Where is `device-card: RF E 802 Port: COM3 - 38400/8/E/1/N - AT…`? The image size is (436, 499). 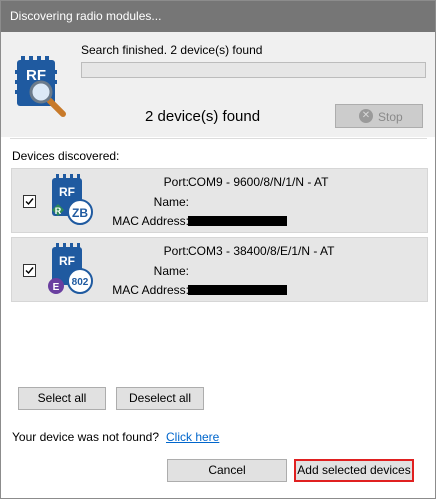
device-card: RF E 802 Port: COM3 - 38400/8/E/1/N - AT… is located at coordinates (219, 269).